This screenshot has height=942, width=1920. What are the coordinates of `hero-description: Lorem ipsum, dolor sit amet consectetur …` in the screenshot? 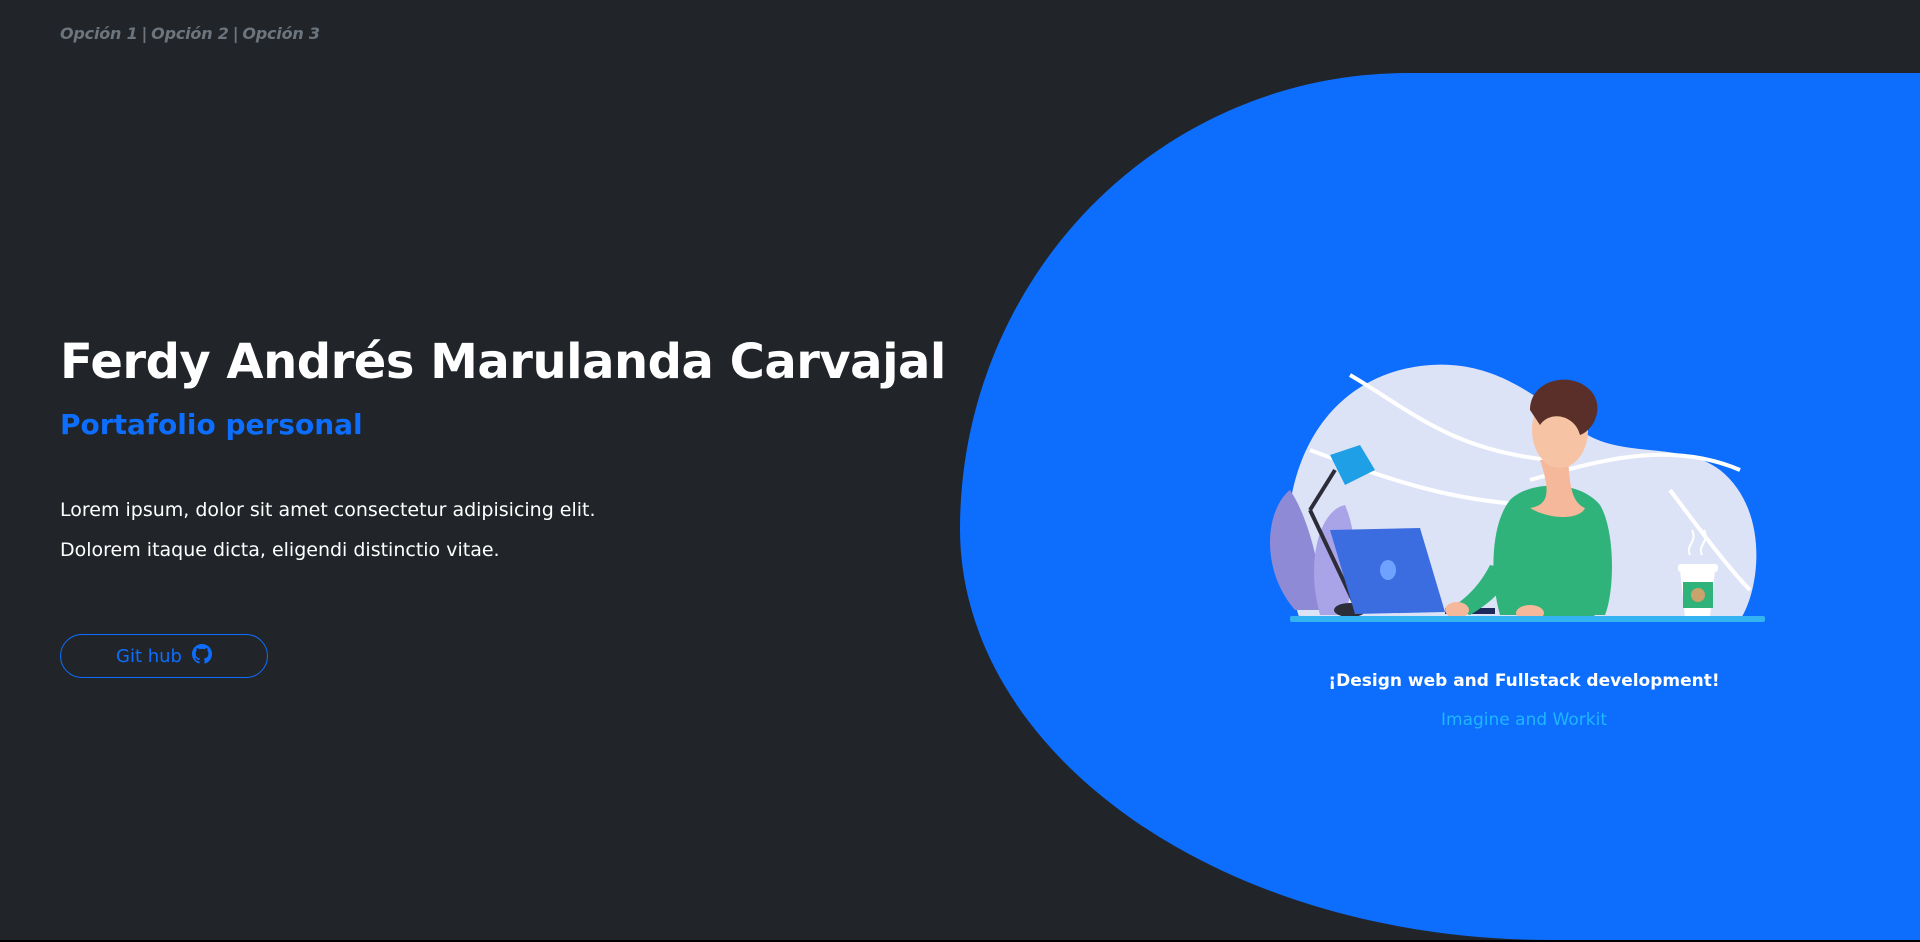 It's located at (328, 530).